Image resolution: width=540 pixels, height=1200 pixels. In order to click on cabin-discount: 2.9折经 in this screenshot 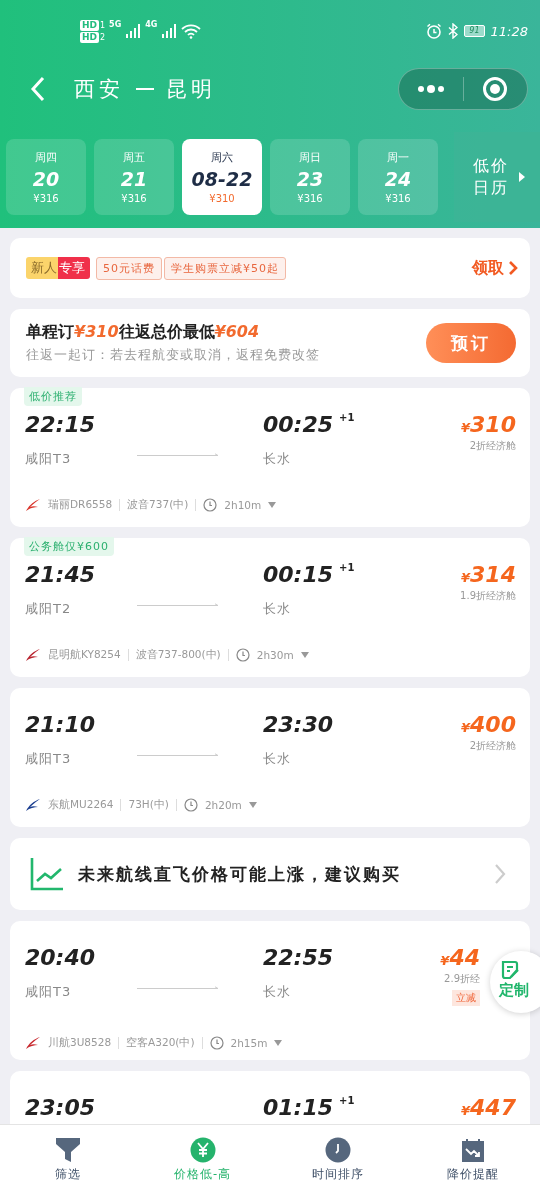, I will do `click(462, 979)`.